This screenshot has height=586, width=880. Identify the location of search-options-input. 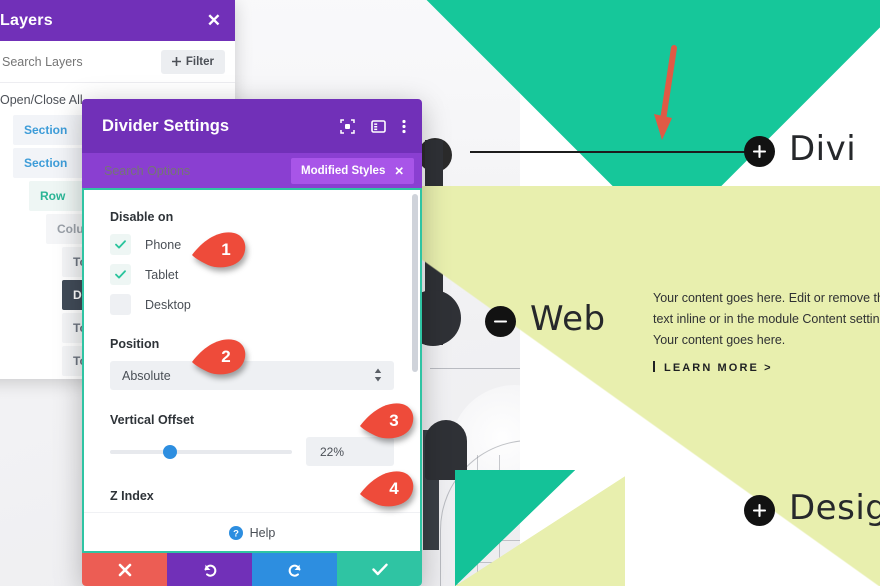
(179, 170).